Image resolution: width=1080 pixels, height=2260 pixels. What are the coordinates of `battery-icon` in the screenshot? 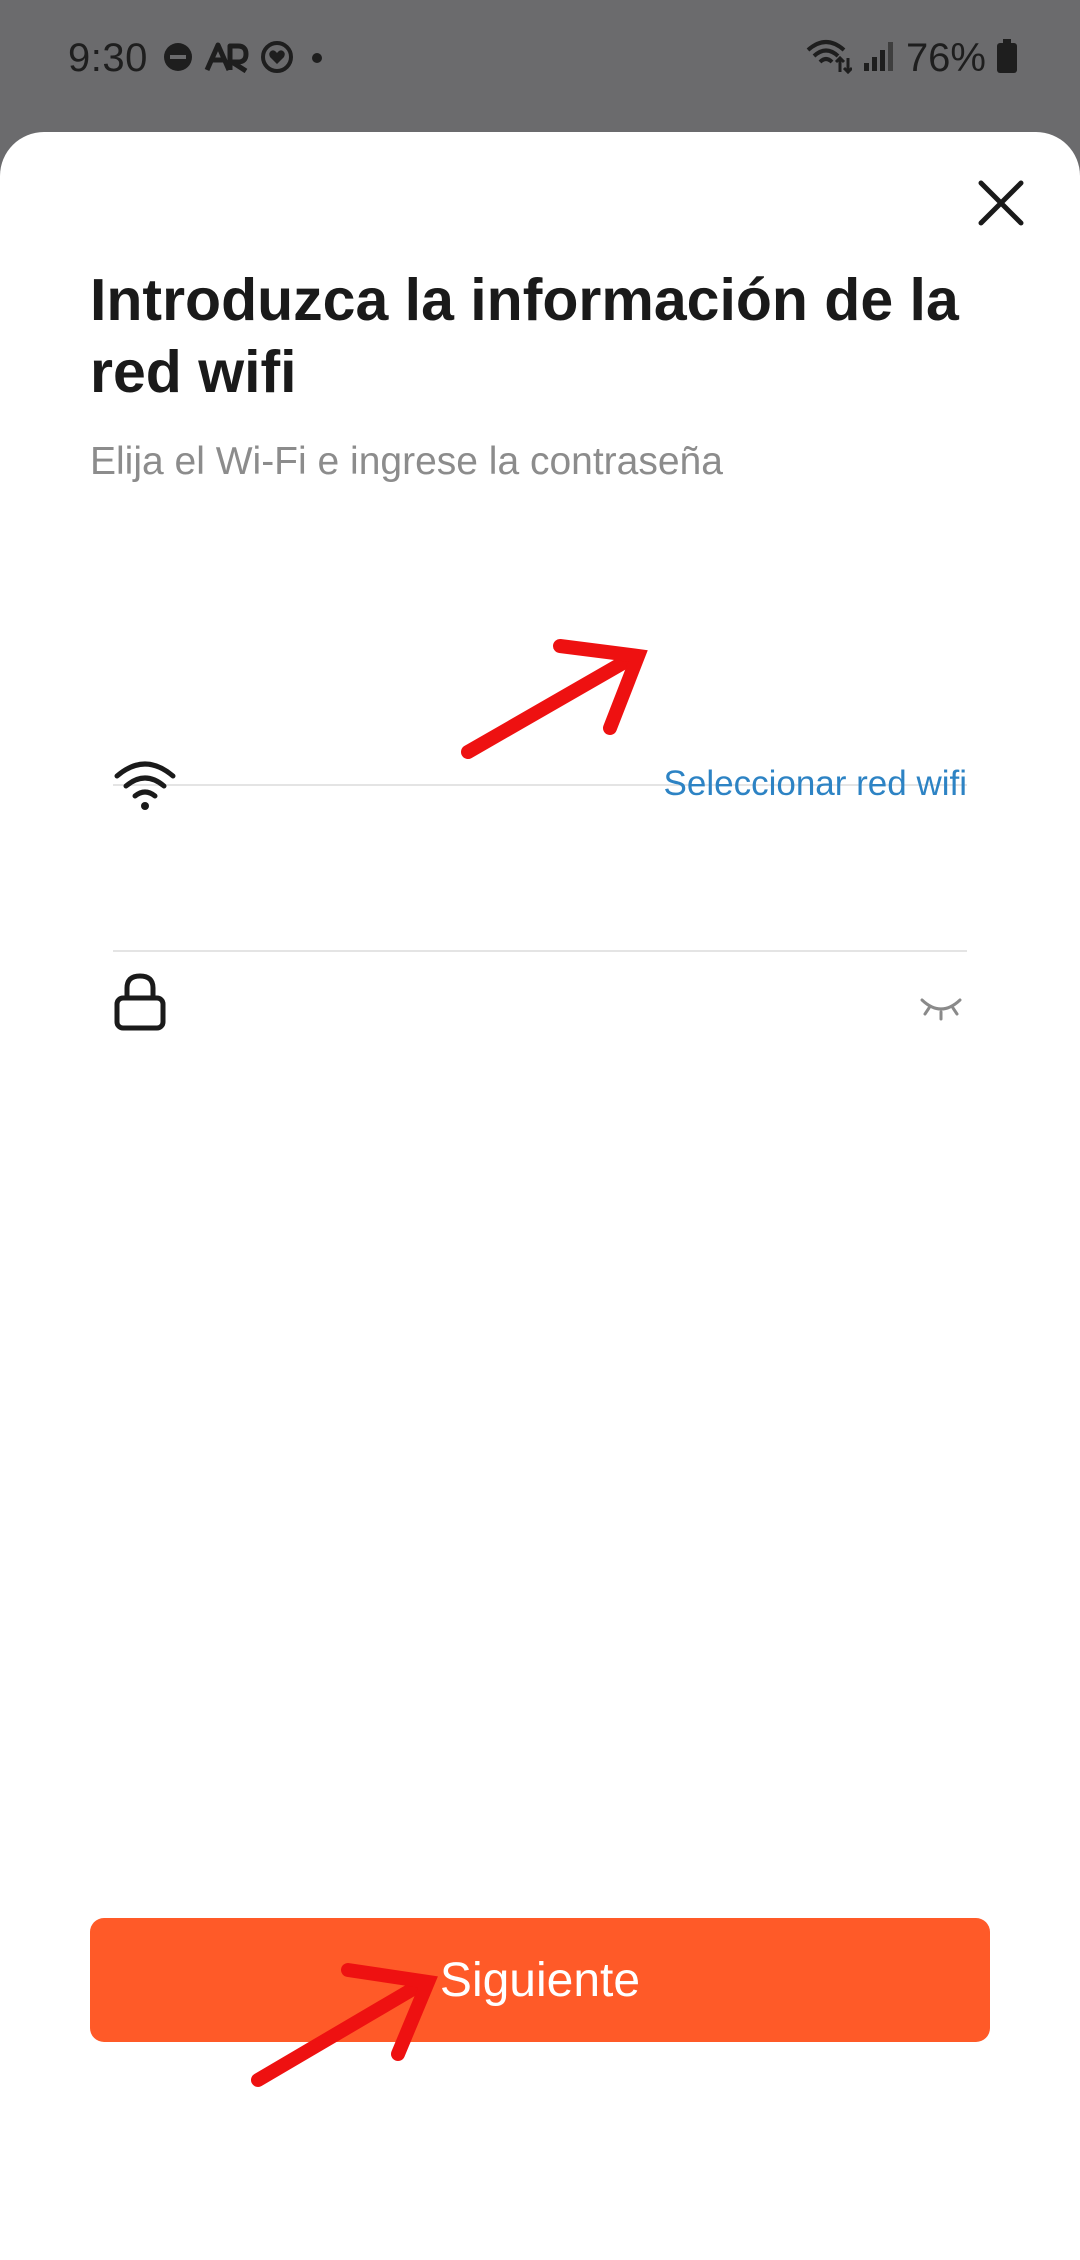 It's located at (1007, 58).